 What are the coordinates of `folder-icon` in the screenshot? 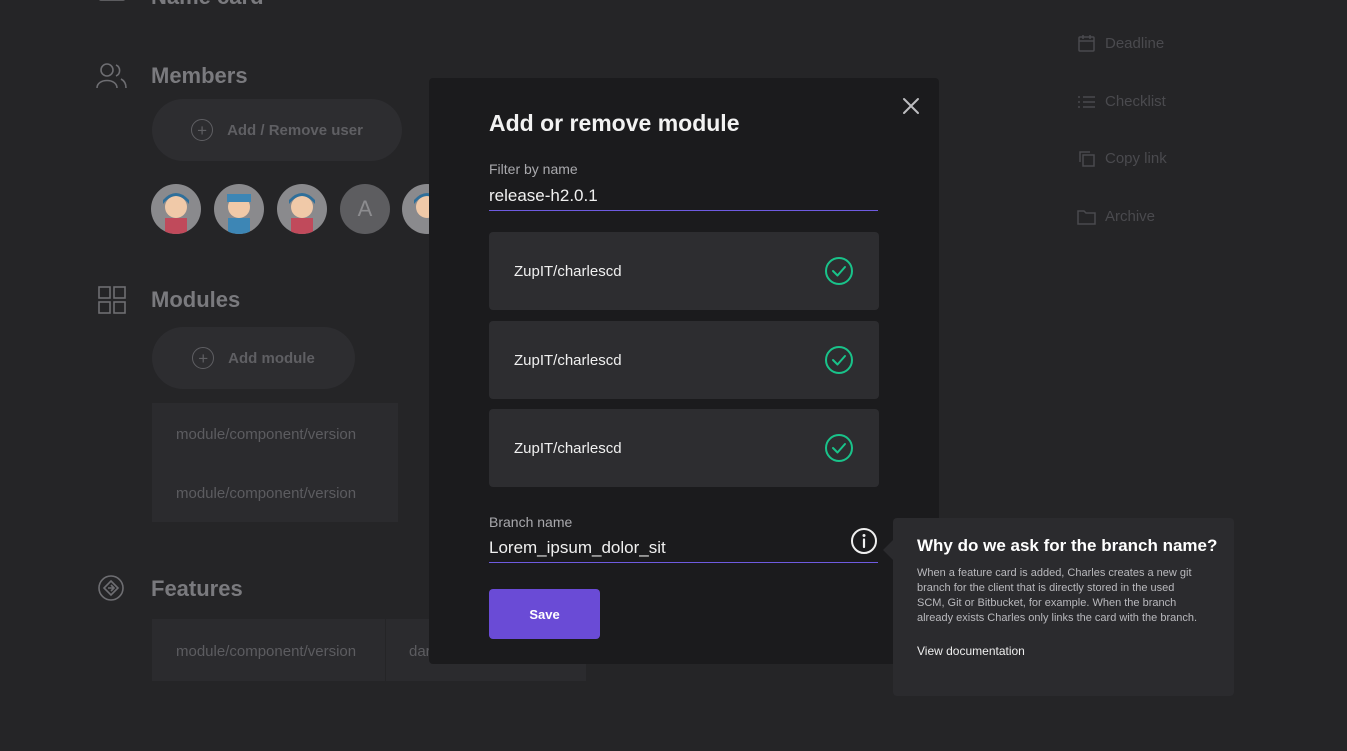 It's located at (1086, 217).